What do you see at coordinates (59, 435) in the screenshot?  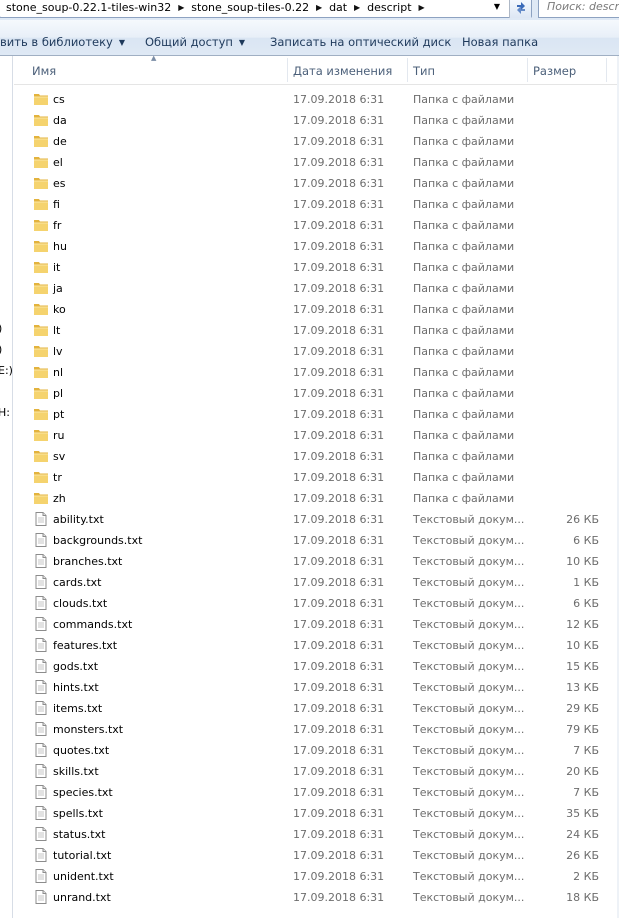 I see `file-name: ru` at bounding box center [59, 435].